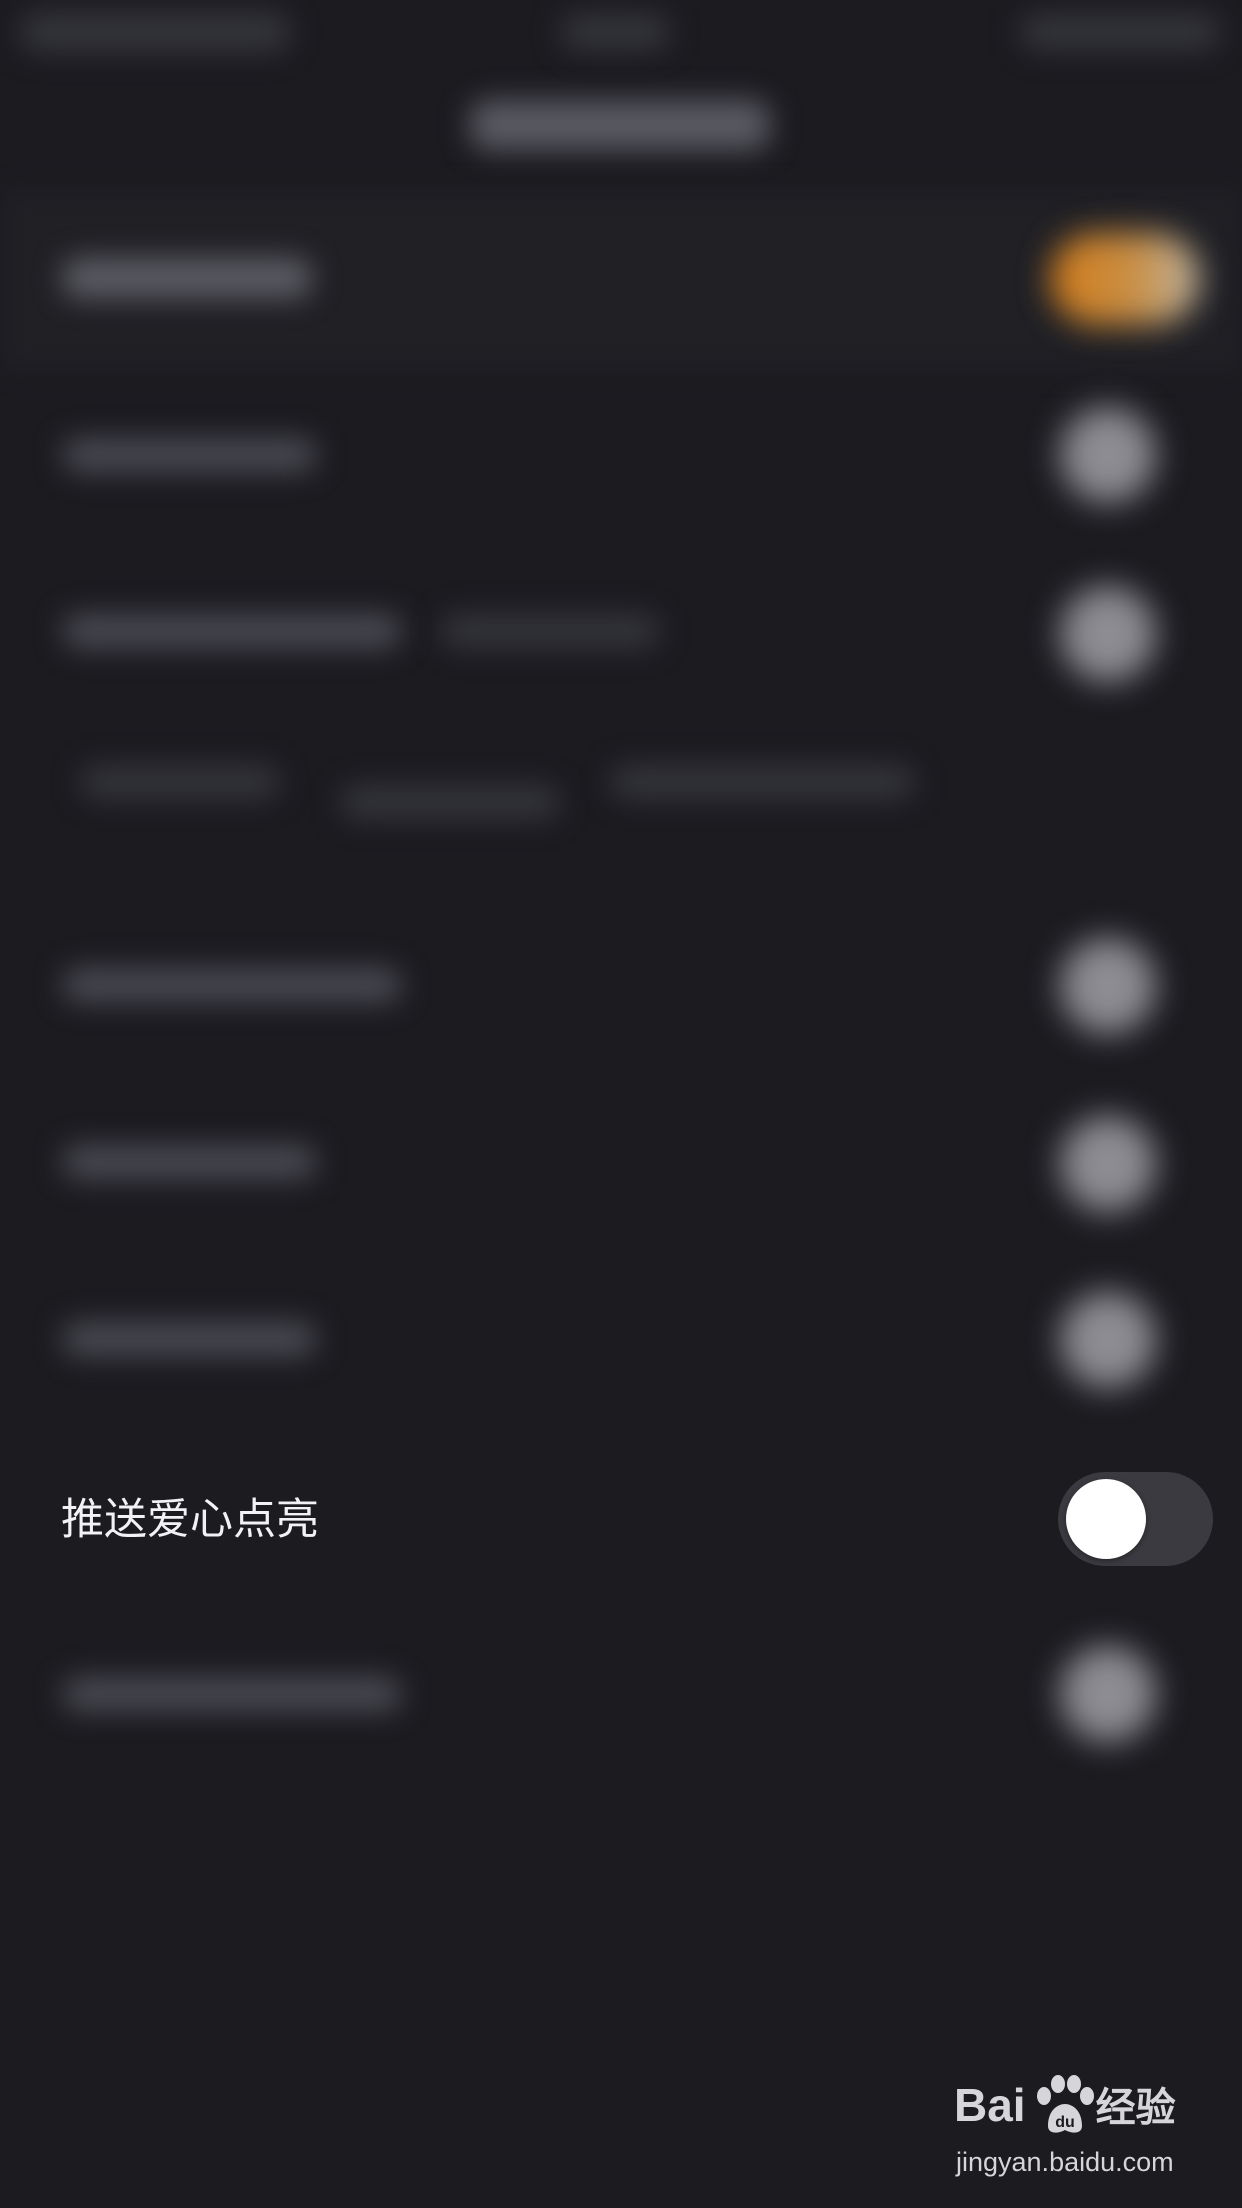 This screenshot has width=1242, height=2208. Describe the element at coordinates (550, 631) in the screenshot. I see `row-3-sublabel-blurred` at that location.